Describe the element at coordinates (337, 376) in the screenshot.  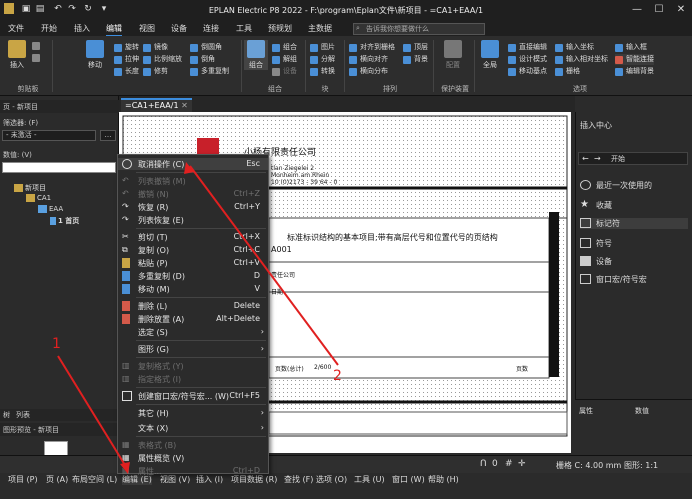
I see `annotation-label-2: 2` at that location.